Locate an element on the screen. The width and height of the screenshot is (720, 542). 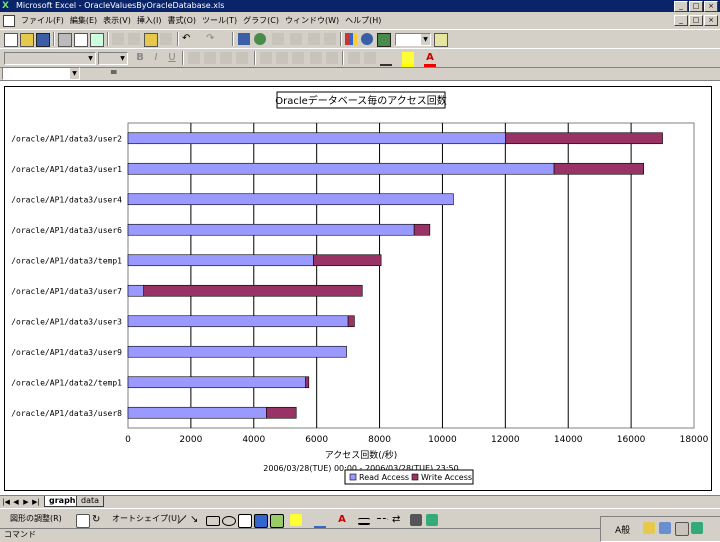
menu-tools: ツール(T) is located at coordinates (219, 20).